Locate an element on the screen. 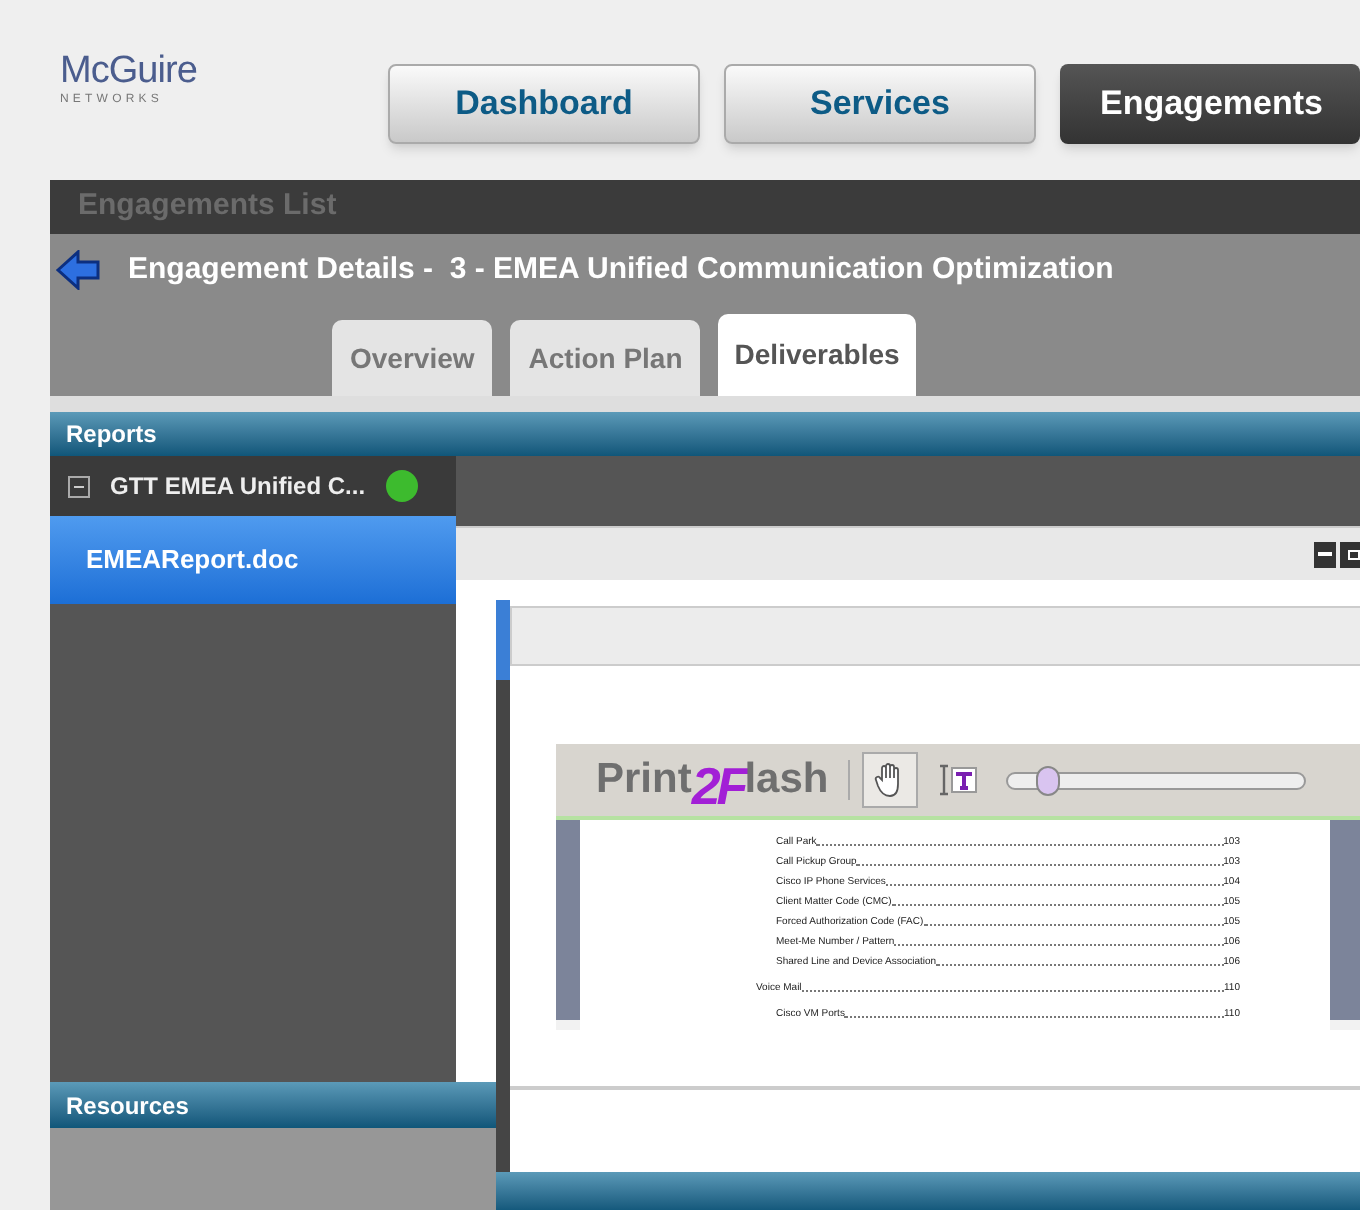 The width and height of the screenshot is (1360, 1210). tab: Overview is located at coordinates (412, 358).